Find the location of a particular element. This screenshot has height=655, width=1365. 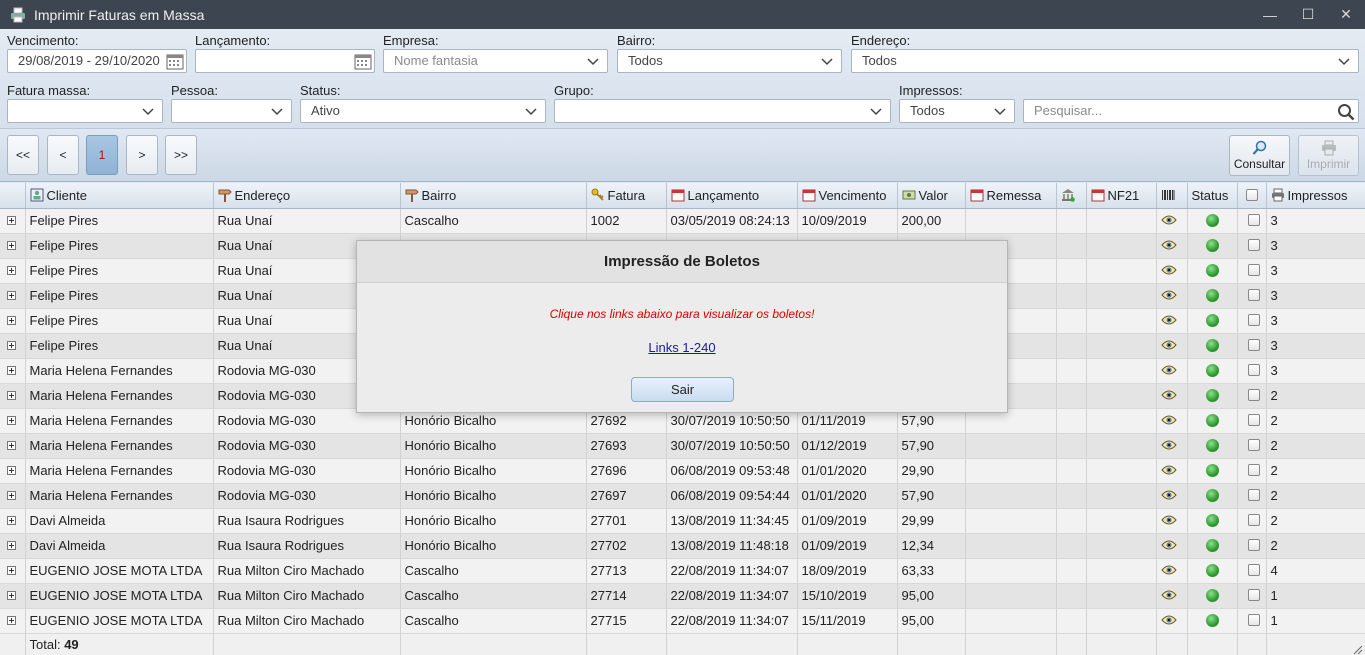

vencimento-date-range-input: 29/08/2019 - 29/10/2020 is located at coordinates (97, 61).